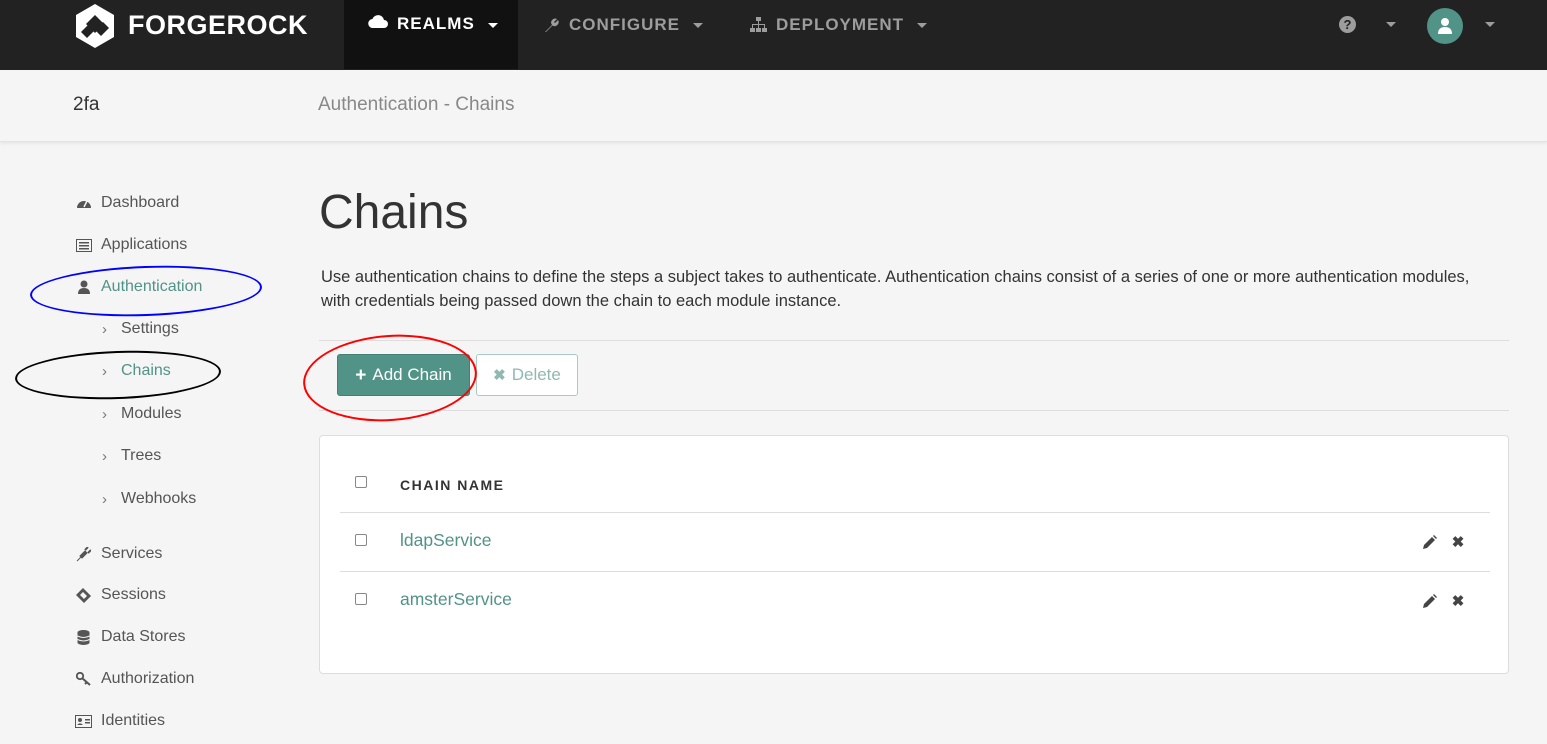 Image resolution: width=1547 pixels, height=744 pixels. What do you see at coordinates (552, 25) in the screenshot?
I see `wrench-icon` at bounding box center [552, 25].